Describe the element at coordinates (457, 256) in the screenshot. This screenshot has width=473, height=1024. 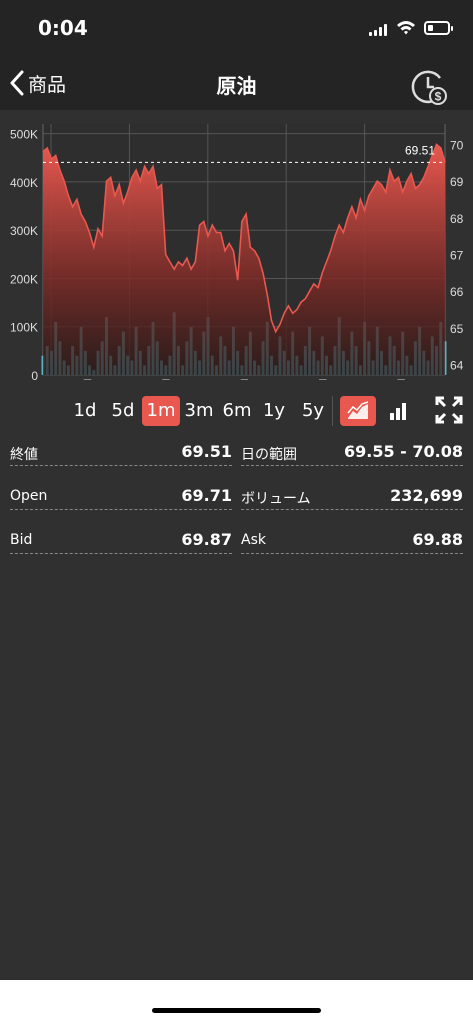
I see `price-tick-label: 67` at that location.